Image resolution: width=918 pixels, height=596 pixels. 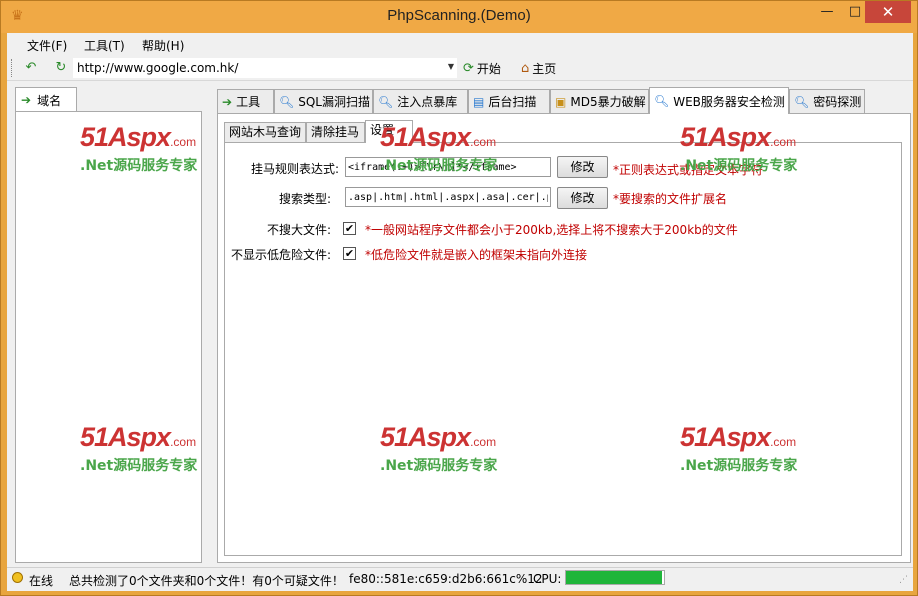 I want to click on tab-settings: 设置, so click(x=389, y=131).